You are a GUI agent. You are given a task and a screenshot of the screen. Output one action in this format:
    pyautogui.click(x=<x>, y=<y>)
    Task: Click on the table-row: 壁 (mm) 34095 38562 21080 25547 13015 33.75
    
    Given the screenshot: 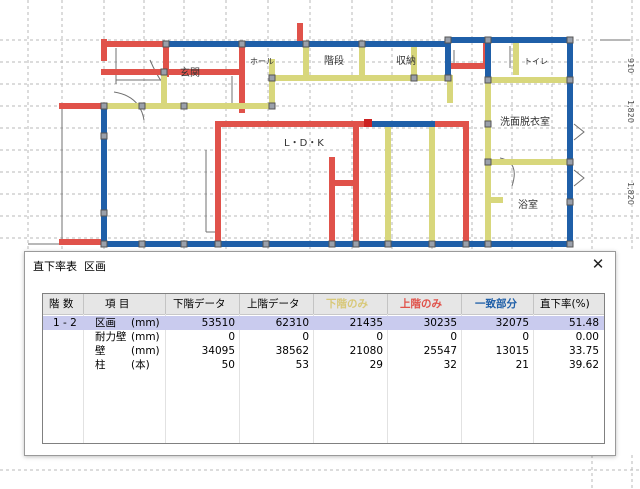 What is the action you would take?
    pyautogui.click(x=323, y=351)
    